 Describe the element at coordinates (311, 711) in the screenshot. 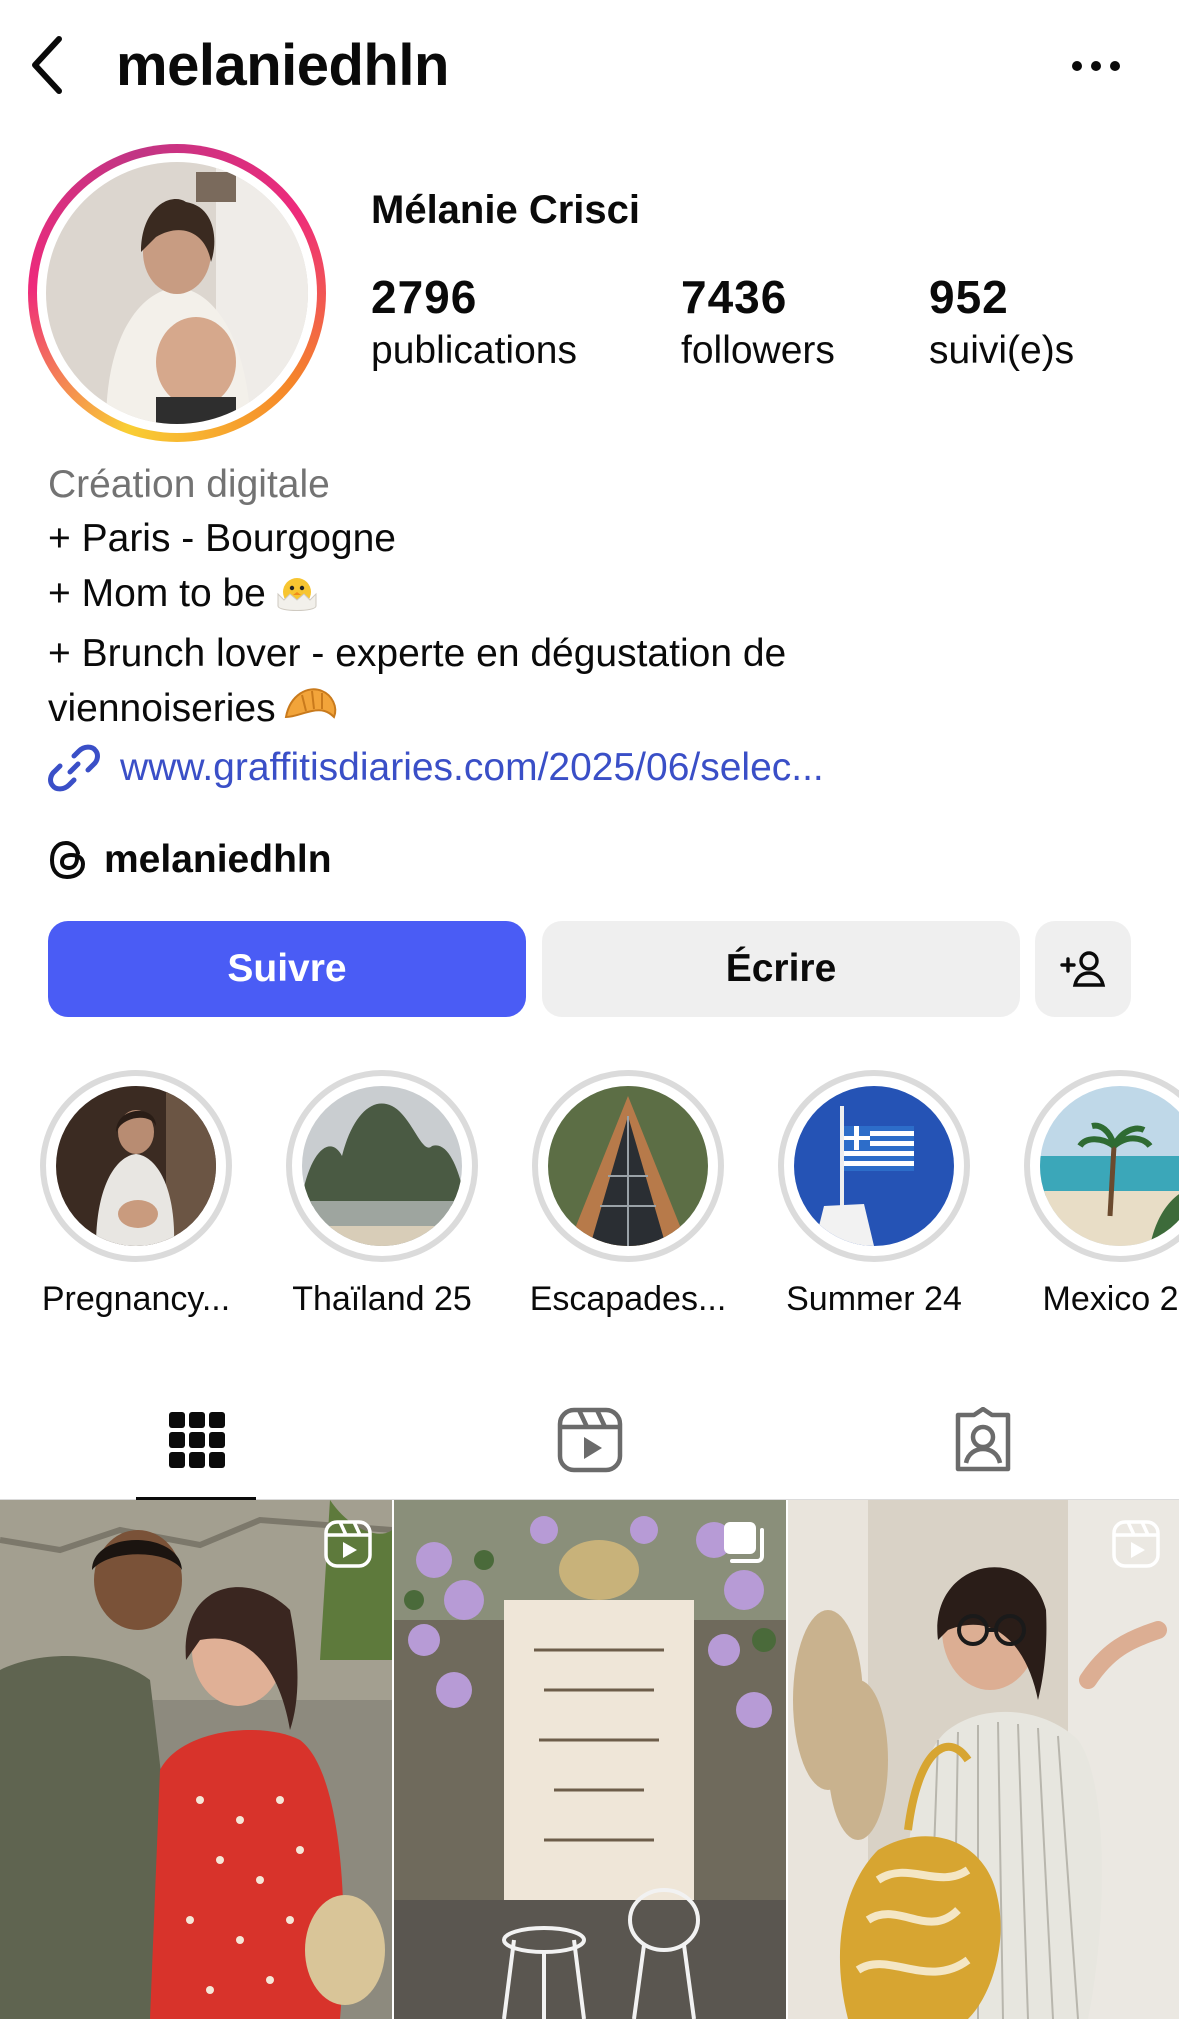

I see `croissant-emoji-icon` at that location.